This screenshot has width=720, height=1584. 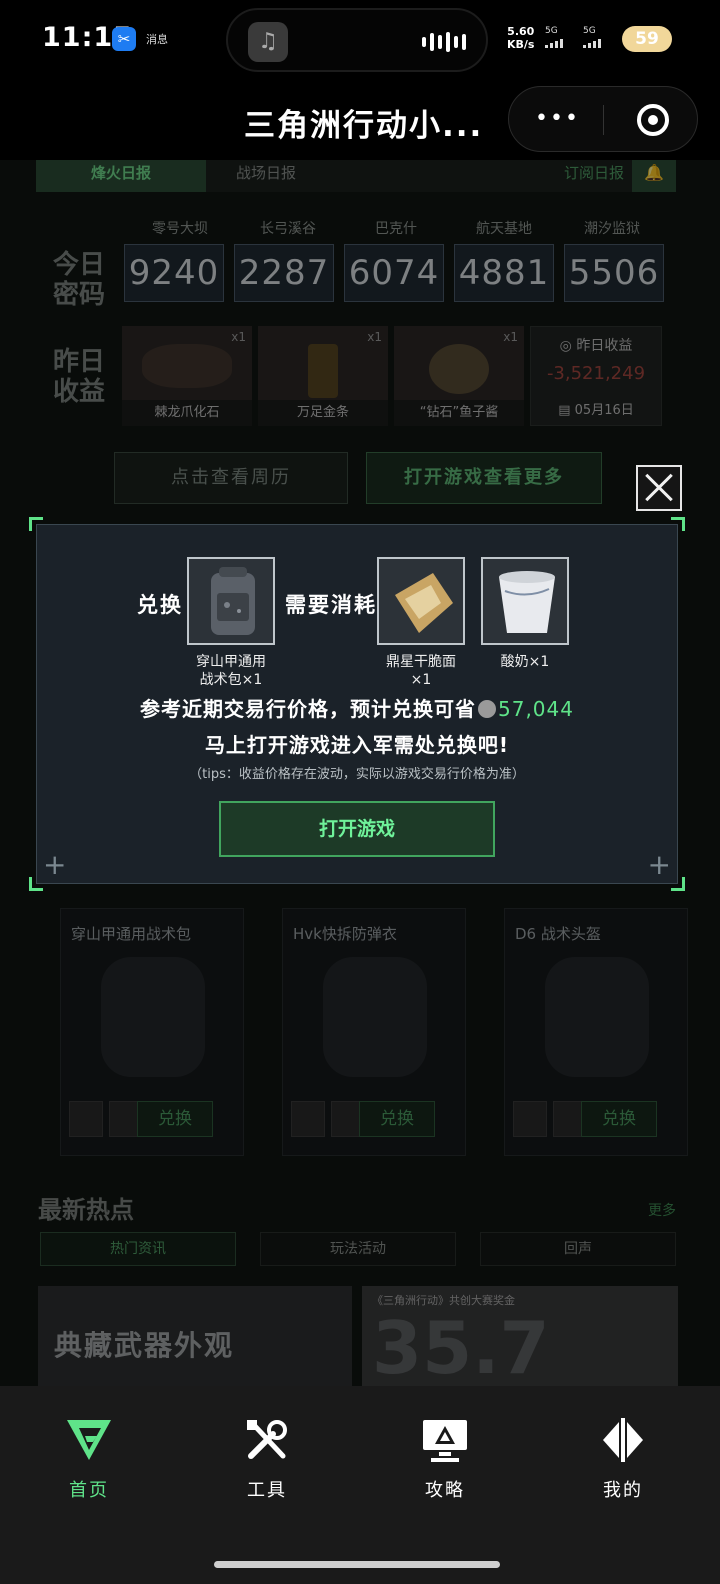 What do you see at coordinates (659, 488) in the screenshot?
I see `close-icon` at bounding box center [659, 488].